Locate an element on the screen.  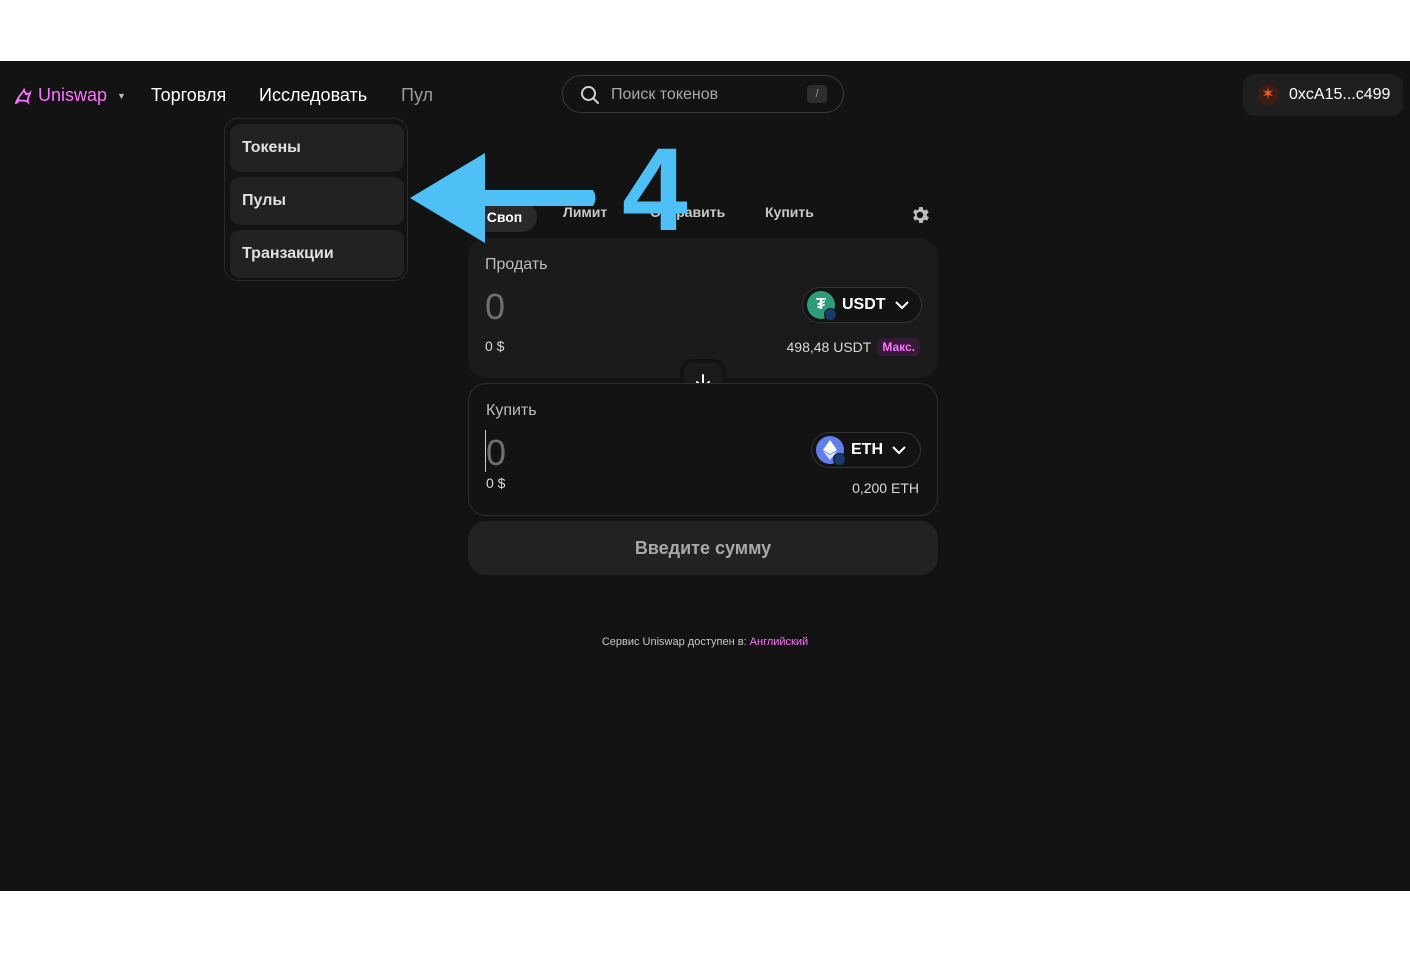
sell-token-selector: ₮ USDT is located at coordinates (862, 305).